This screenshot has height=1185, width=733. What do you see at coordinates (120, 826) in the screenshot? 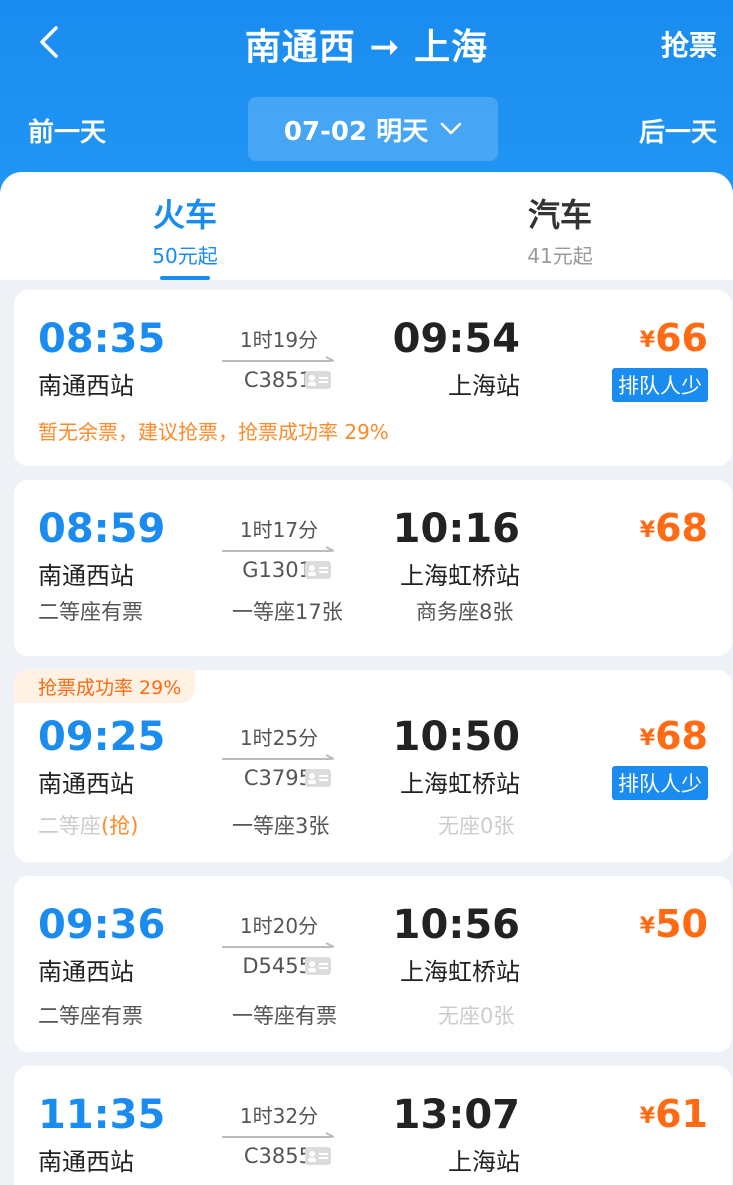
I see `grab-mark: (抢)` at bounding box center [120, 826].